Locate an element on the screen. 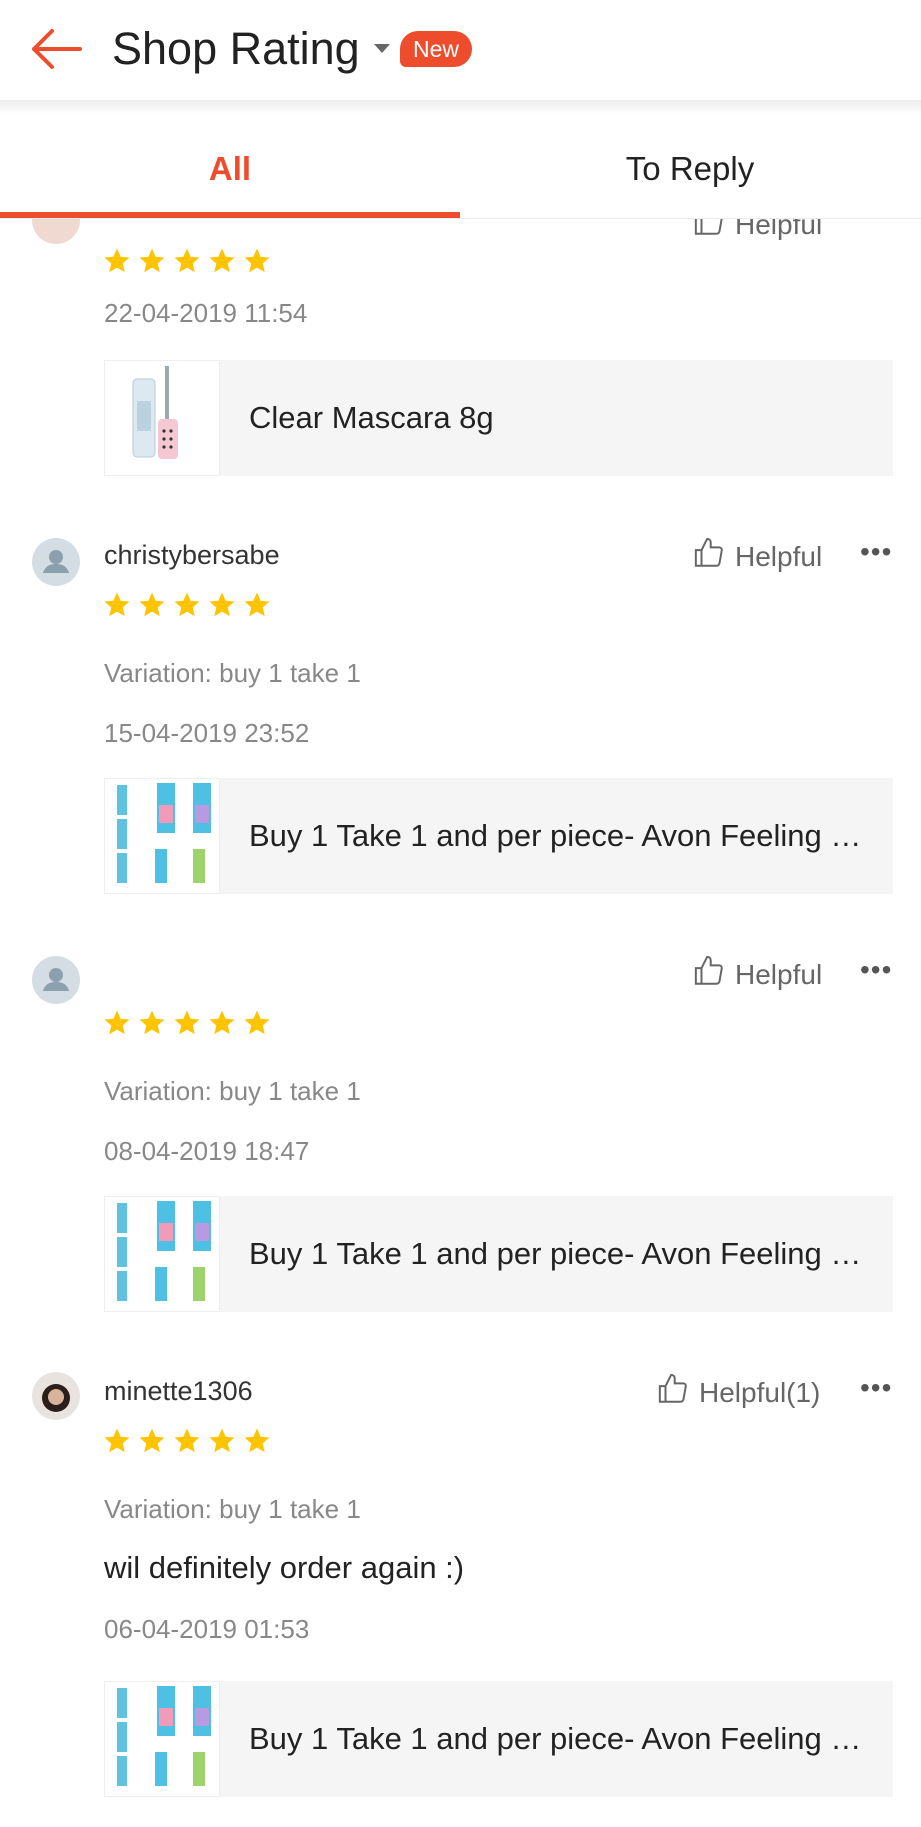  tab-bar: All To Reply is located at coordinates (460, 166).